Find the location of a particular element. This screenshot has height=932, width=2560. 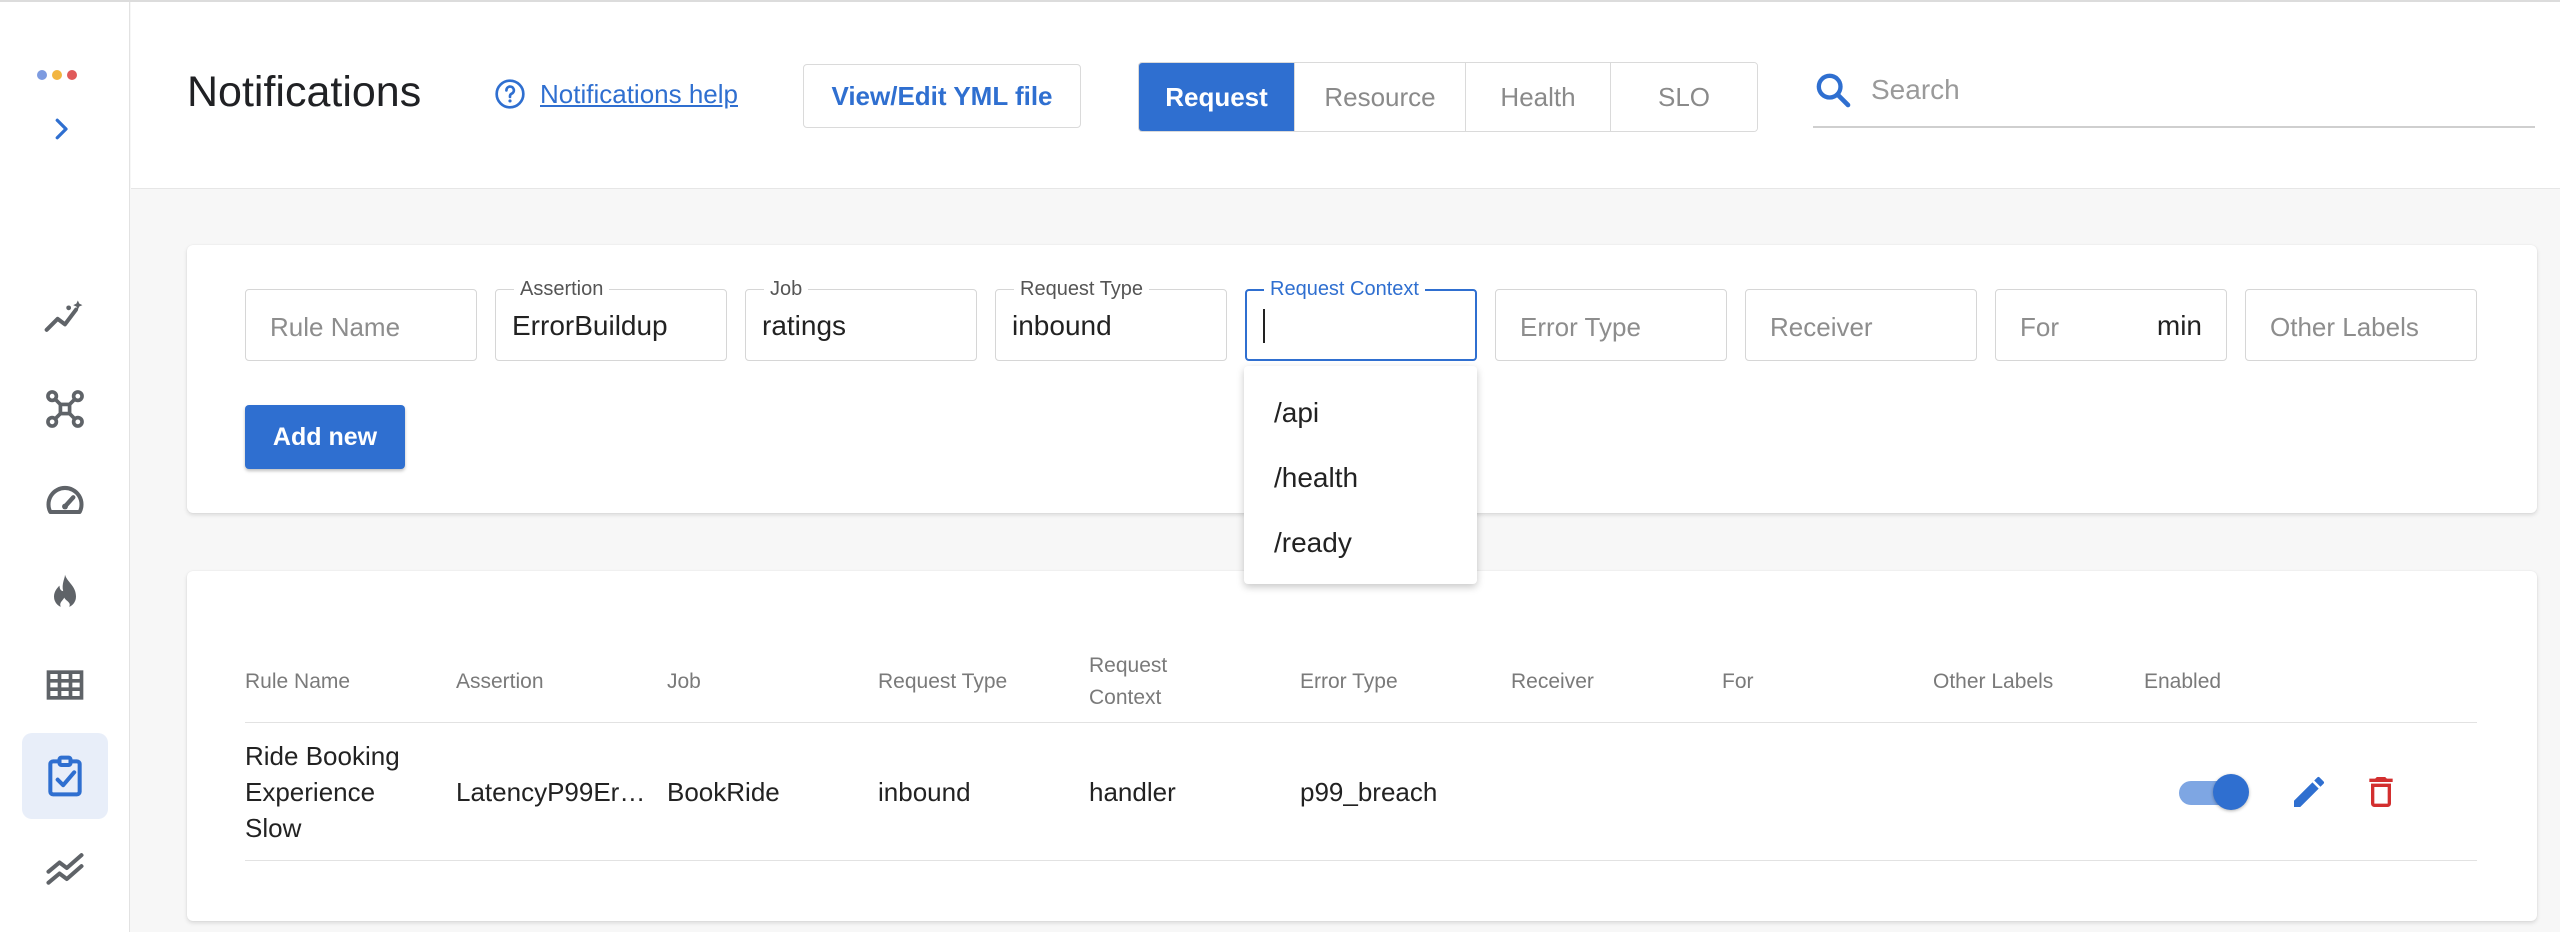

assertion-label: Assertion is located at coordinates (562, 289).